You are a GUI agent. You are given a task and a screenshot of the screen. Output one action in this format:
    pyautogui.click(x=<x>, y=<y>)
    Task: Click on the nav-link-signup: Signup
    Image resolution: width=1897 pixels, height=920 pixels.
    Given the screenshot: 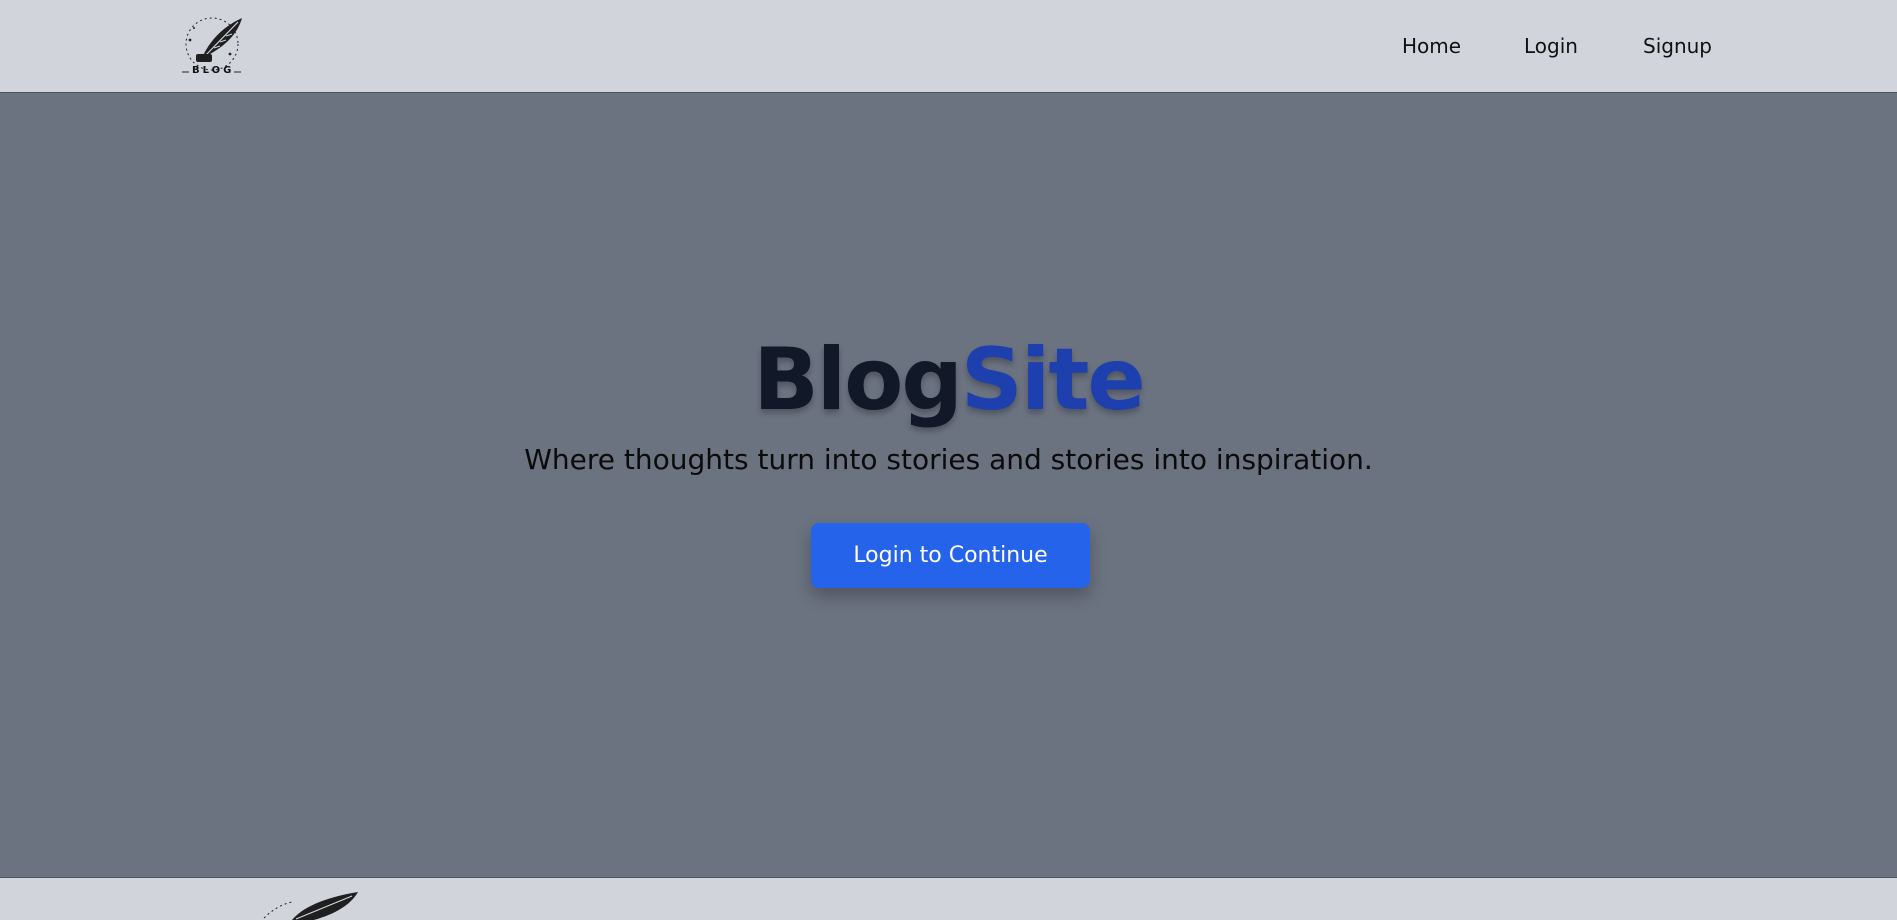 What is the action you would take?
    pyautogui.click(x=1677, y=46)
    